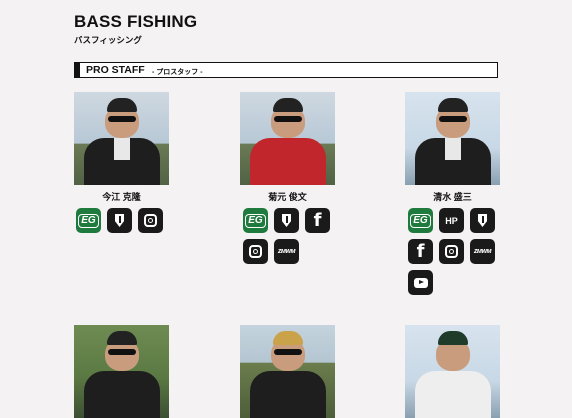  I want to click on page-subtitle: バスフィッシング, so click(108, 40).